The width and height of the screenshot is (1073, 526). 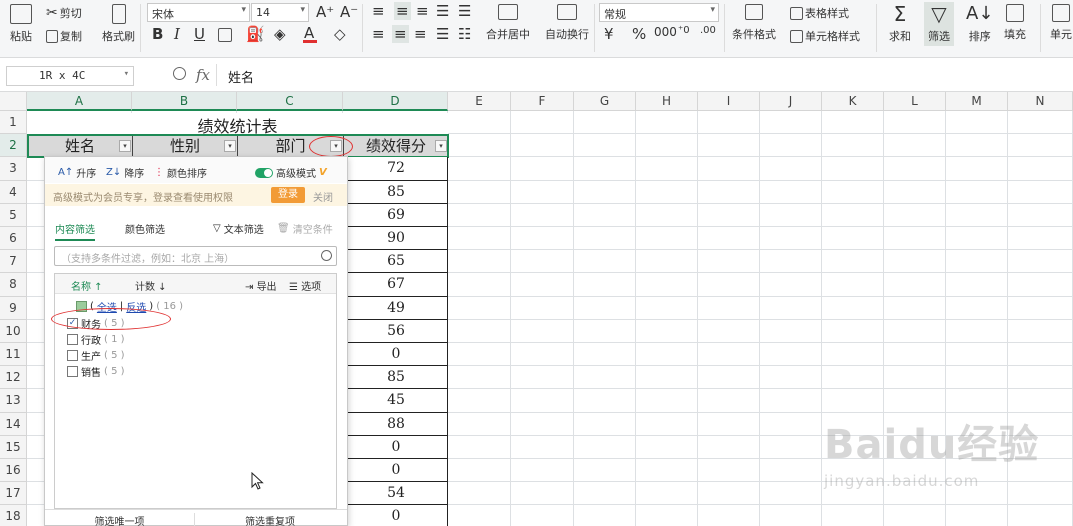 I want to click on select-all-corner, so click(x=13, y=101).